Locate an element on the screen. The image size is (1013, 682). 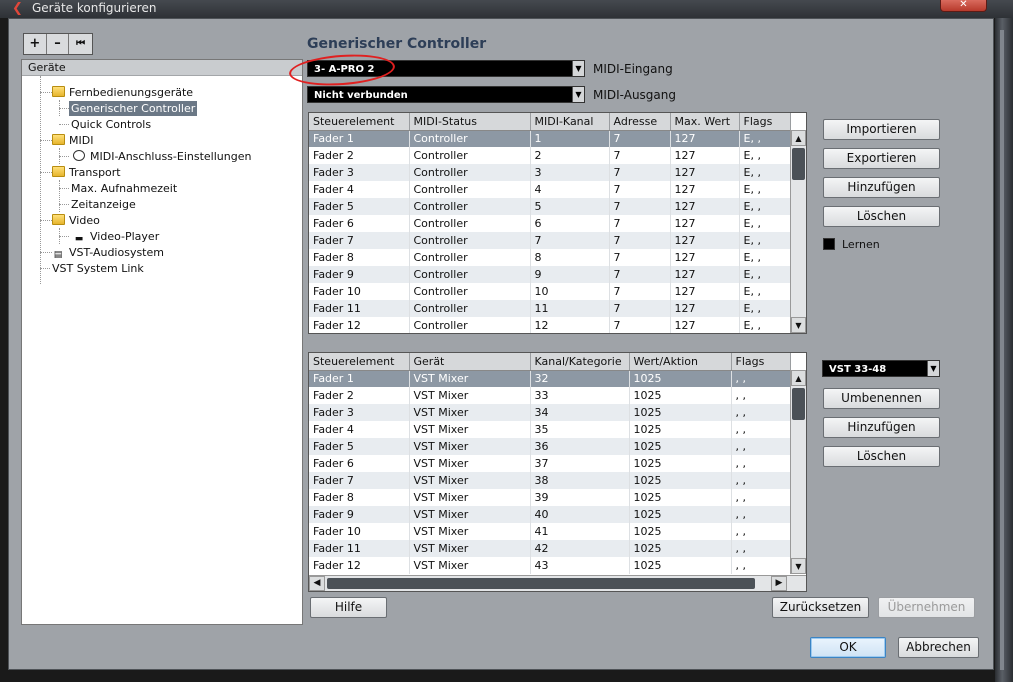
tree-item-zeitanzeige: Zeitanzeige is located at coordinates (103, 204).